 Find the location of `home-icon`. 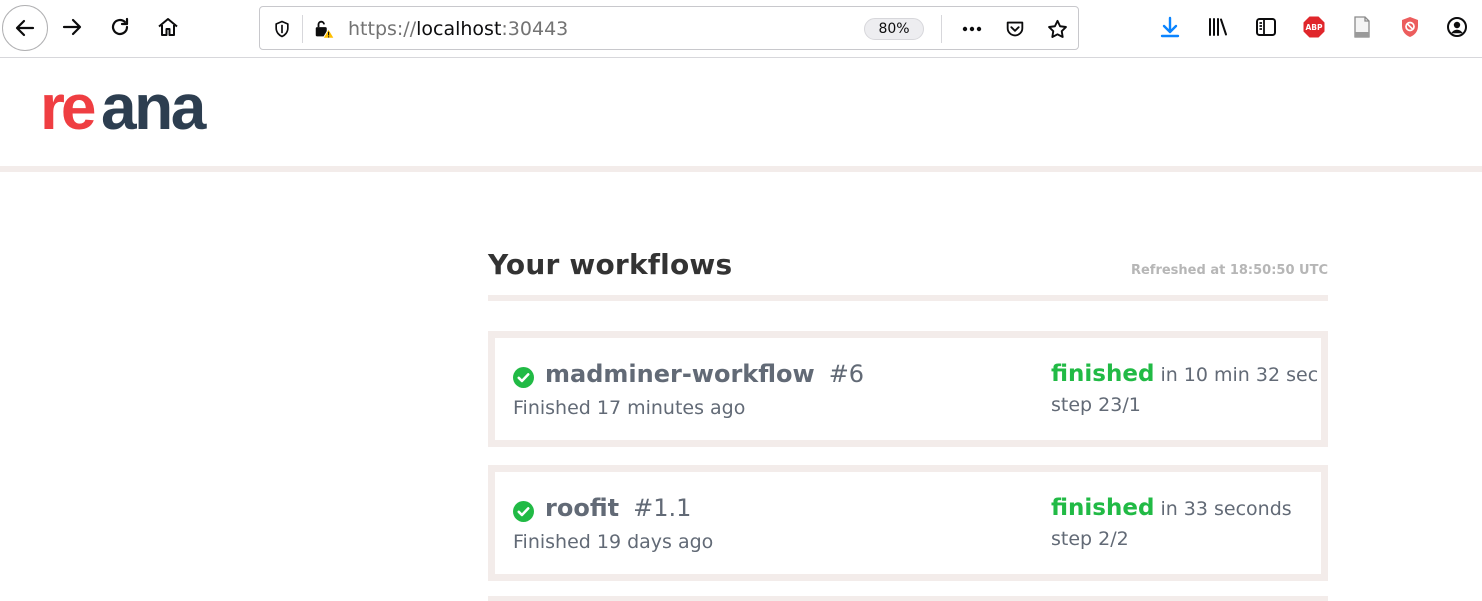

home-icon is located at coordinates (168, 27).